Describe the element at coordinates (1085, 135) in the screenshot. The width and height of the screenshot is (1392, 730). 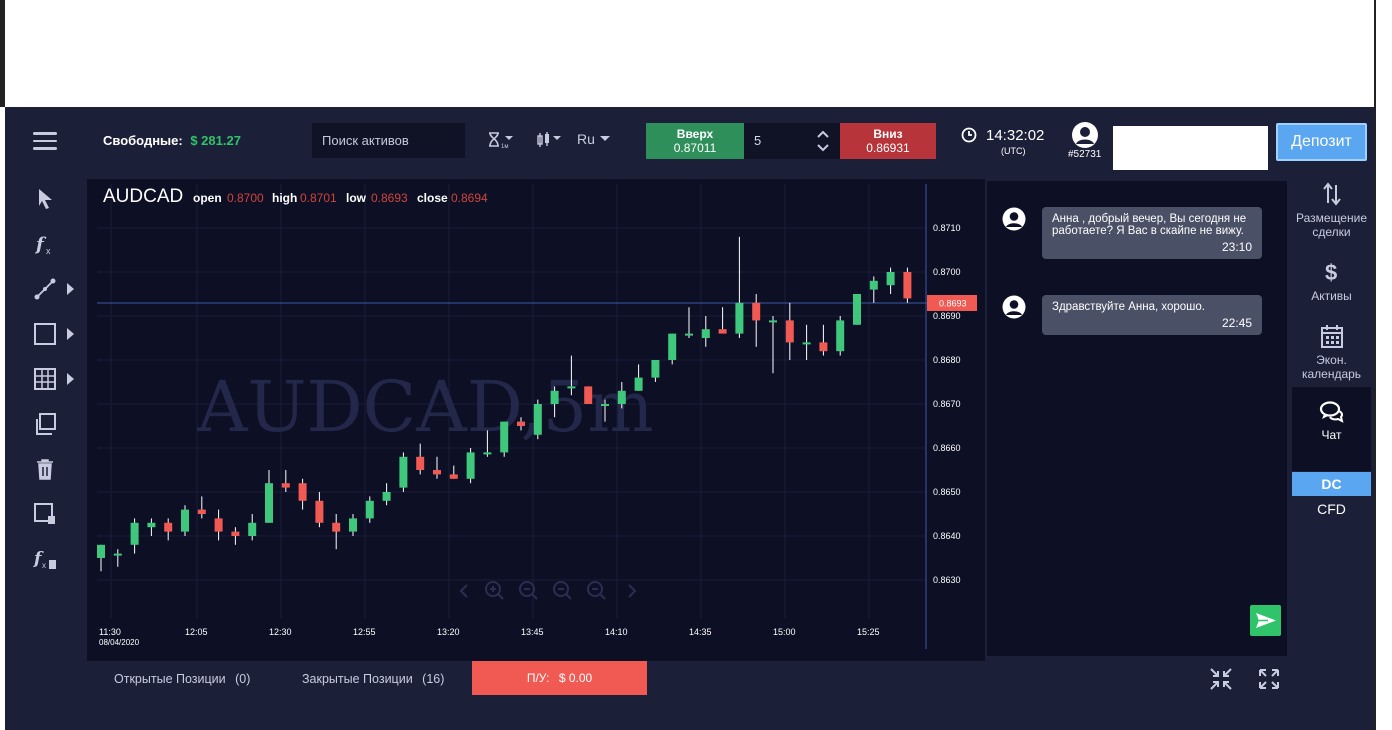
I see `user-avatar-icon` at that location.